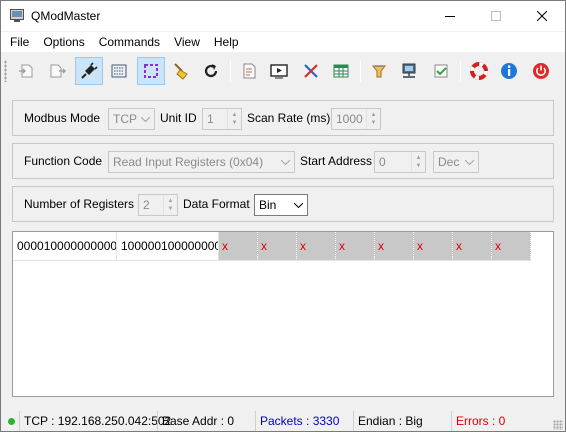 Image resolution: width=566 pixels, height=432 pixels. What do you see at coordinates (400, 162) in the screenshot?
I see `start-address-spinbox: 0 ▲ ▼` at bounding box center [400, 162].